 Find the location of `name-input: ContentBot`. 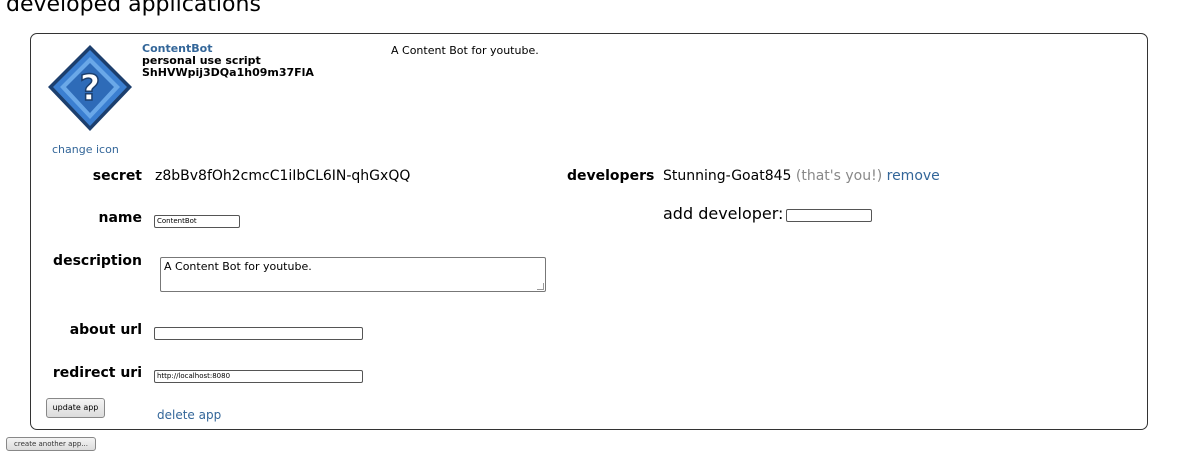

name-input: ContentBot is located at coordinates (197, 221).